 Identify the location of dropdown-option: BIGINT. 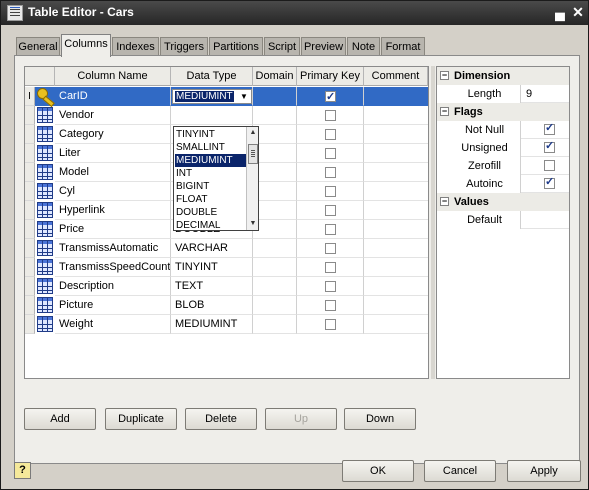
(210, 186).